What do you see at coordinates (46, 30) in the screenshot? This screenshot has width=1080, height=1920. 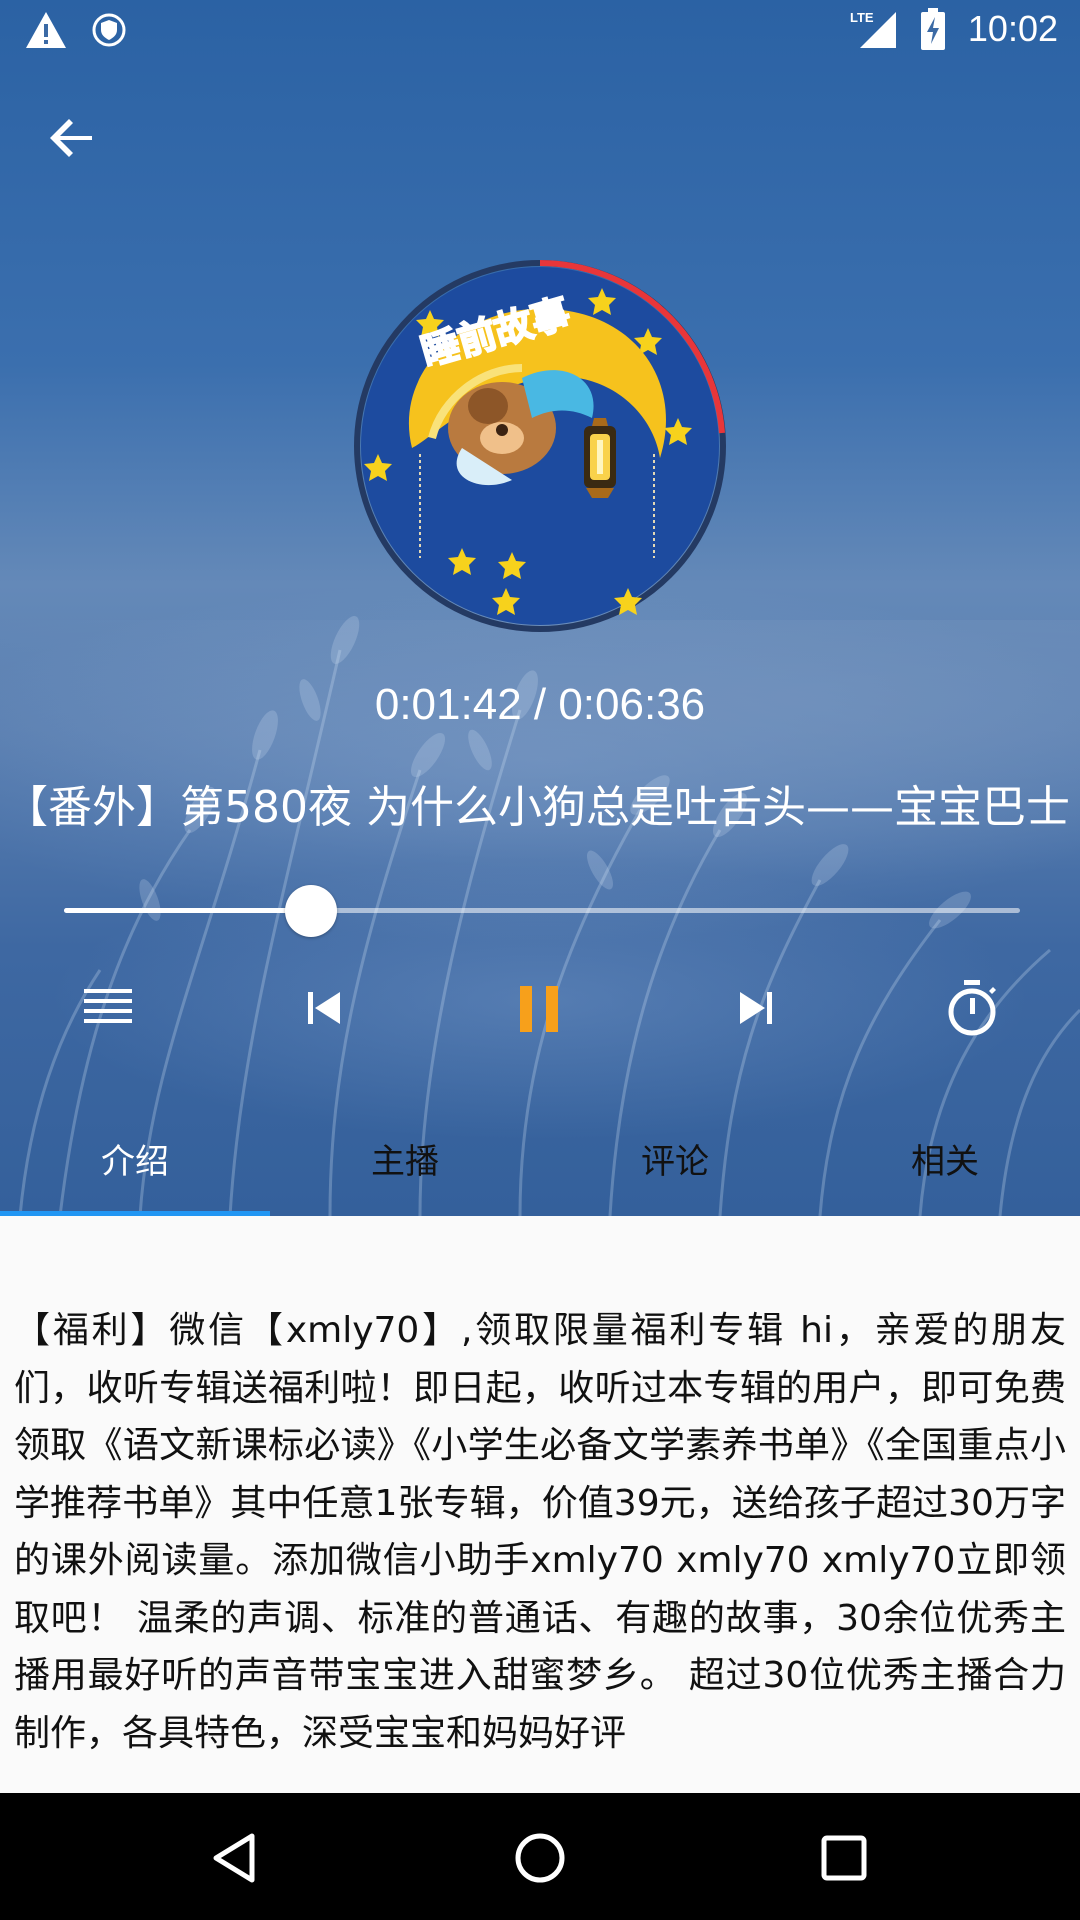 I see `warning-icon` at bounding box center [46, 30].